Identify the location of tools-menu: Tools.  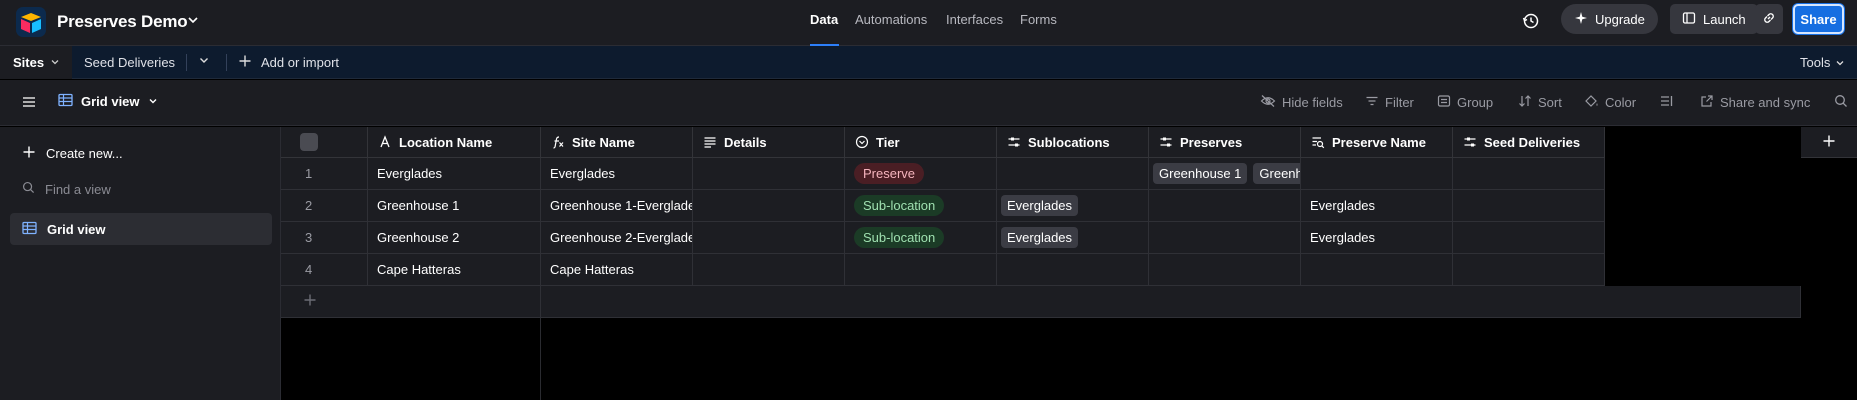
(1815, 62).